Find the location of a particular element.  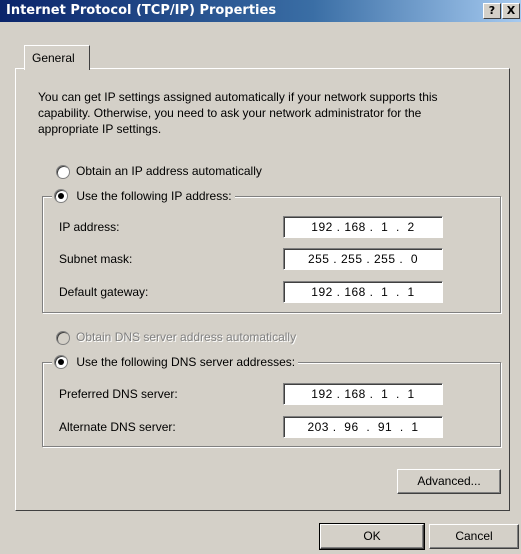

default-gateway-label: Default gateway: is located at coordinates (104, 292).